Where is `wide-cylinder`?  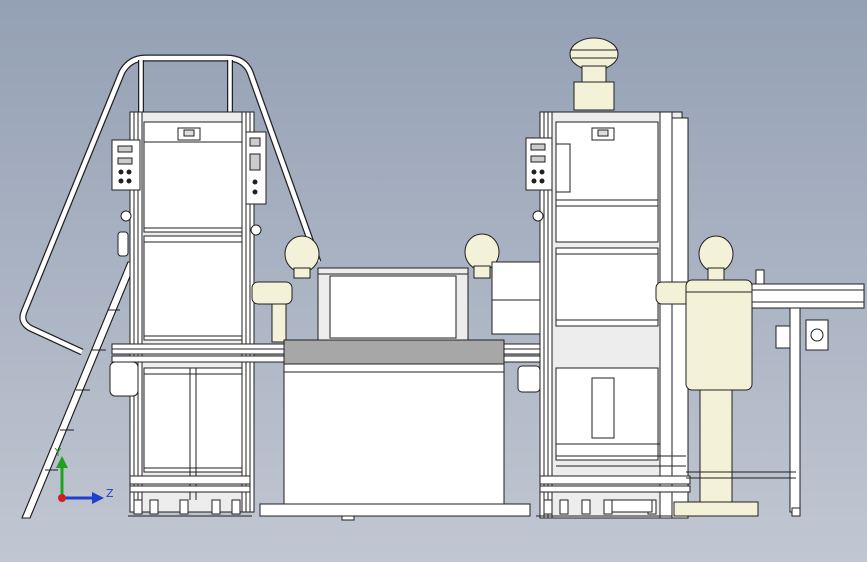 wide-cylinder is located at coordinates (719, 335).